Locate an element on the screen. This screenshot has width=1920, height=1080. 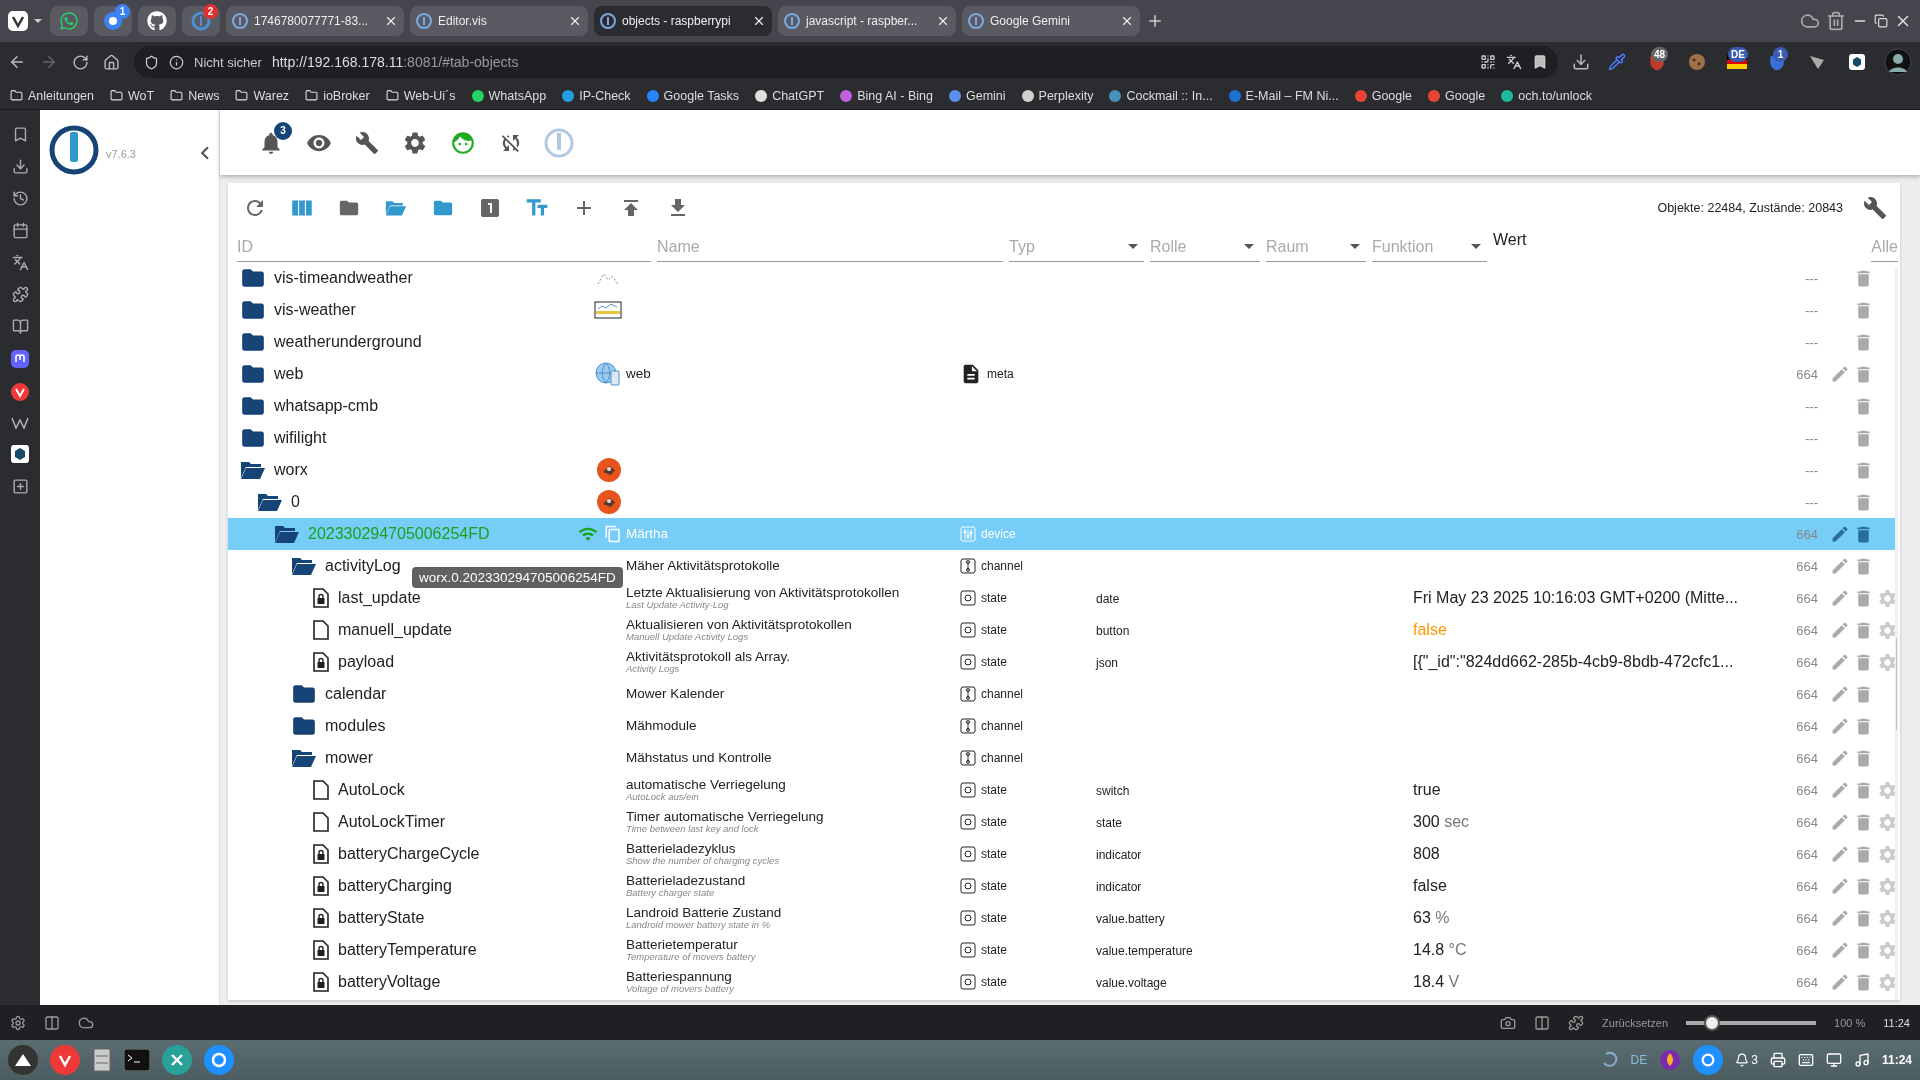
browser-tab: Editor.vis is located at coordinates (499, 21).